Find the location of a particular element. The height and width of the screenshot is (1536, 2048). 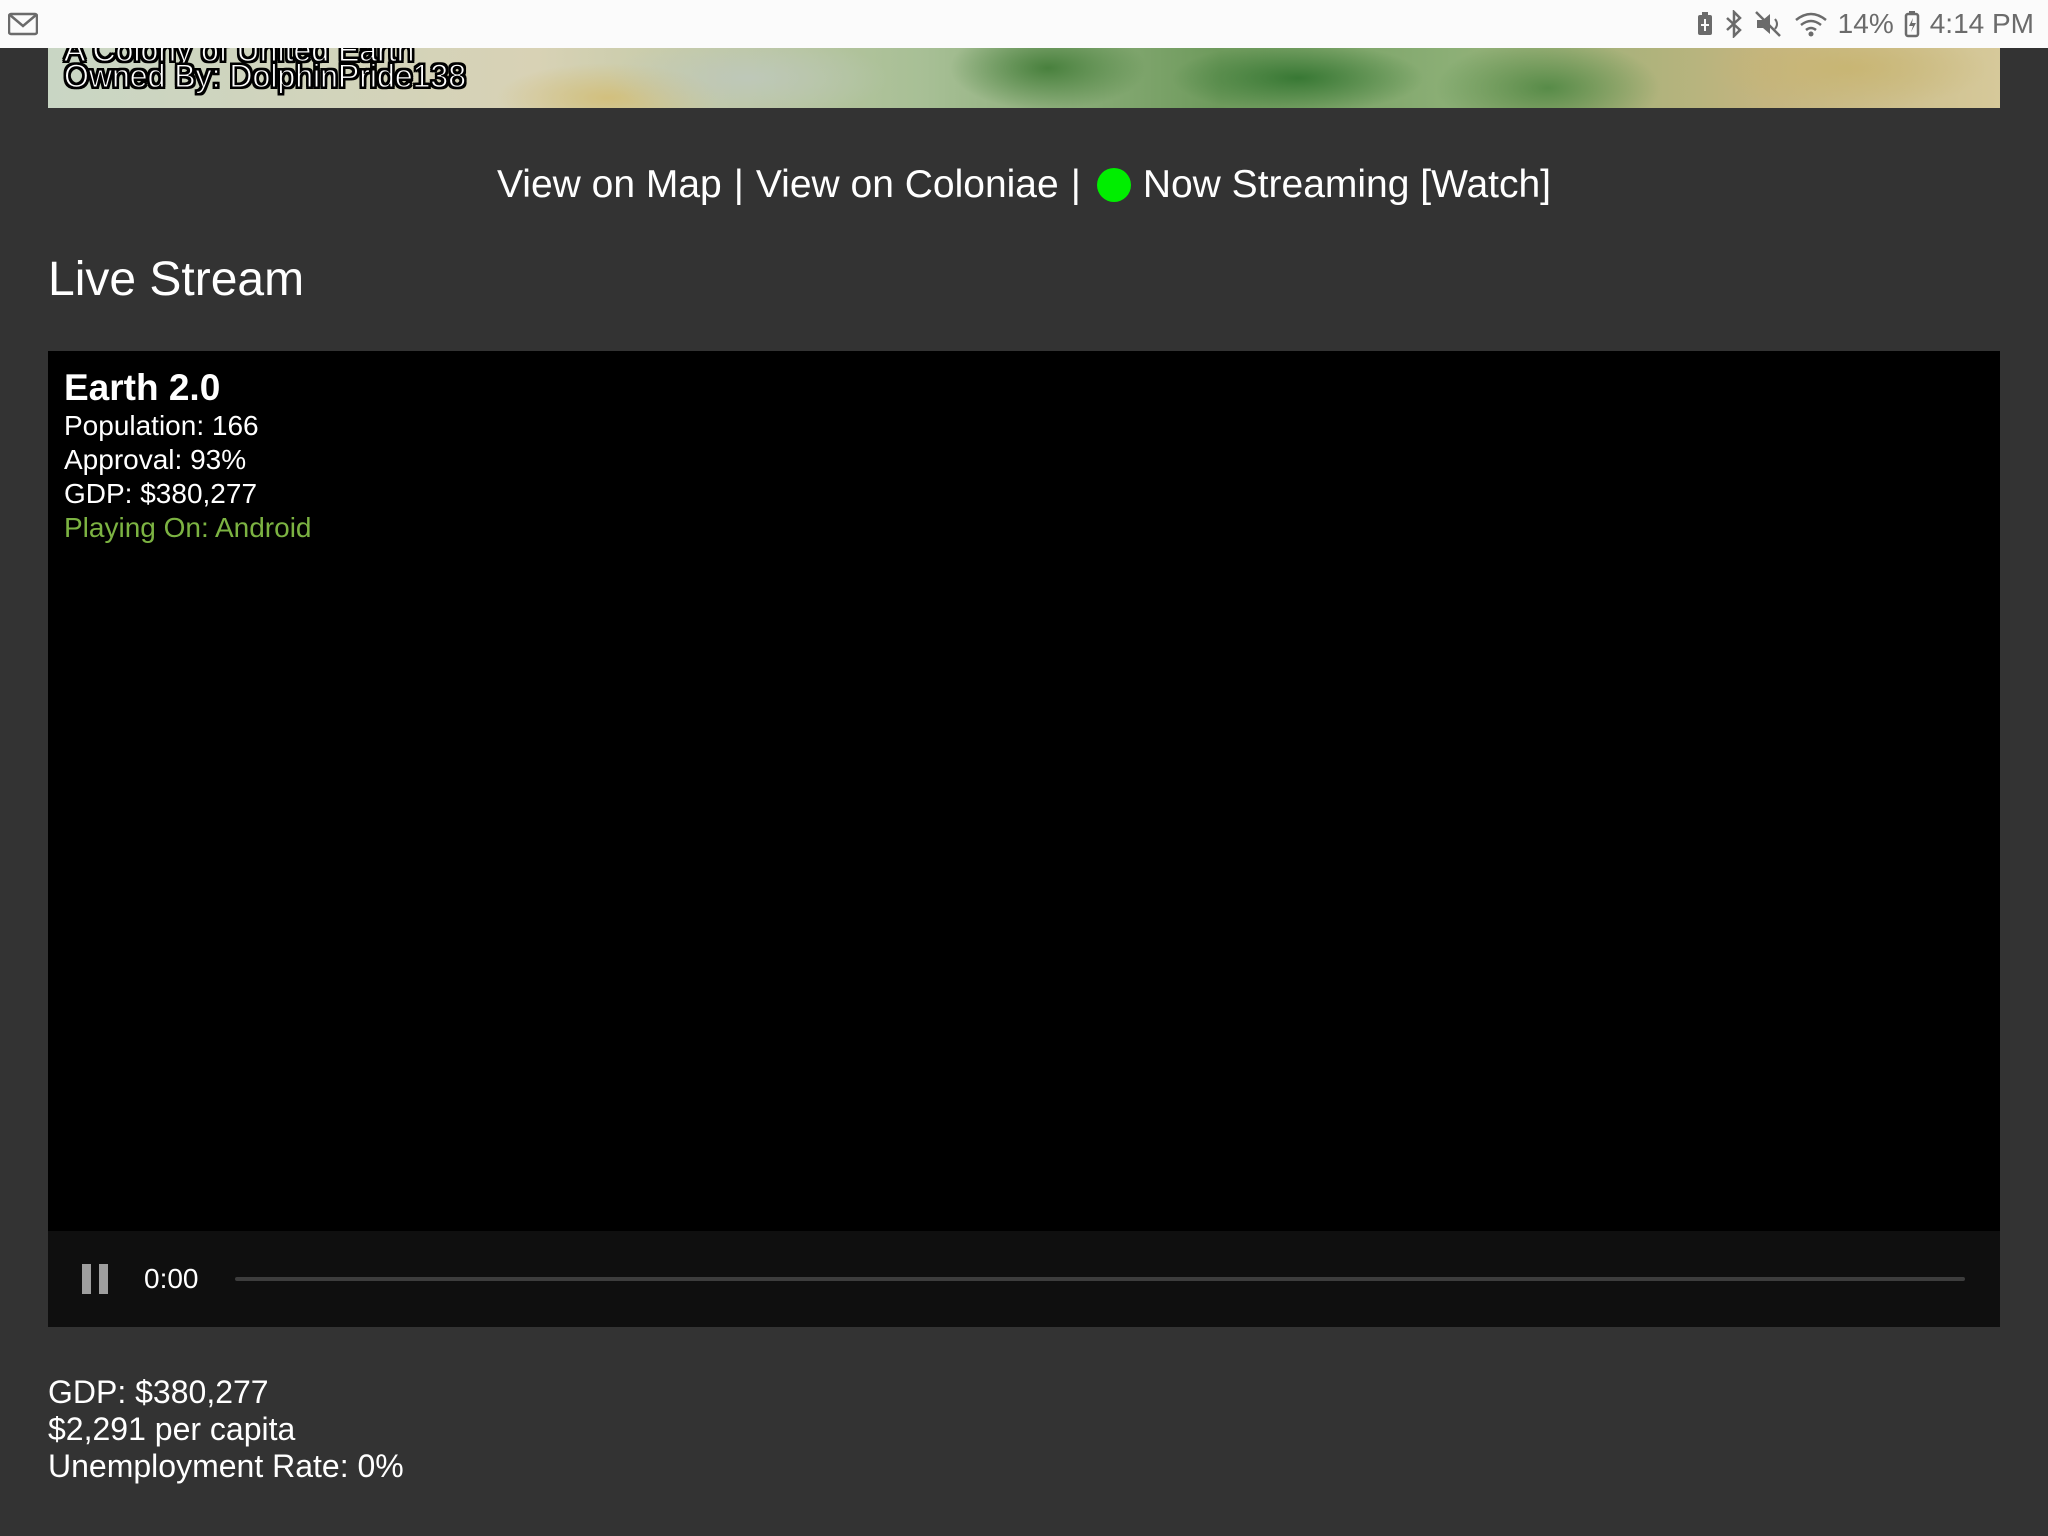

overlay-title: Earth 2.0 is located at coordinates (142, 387).